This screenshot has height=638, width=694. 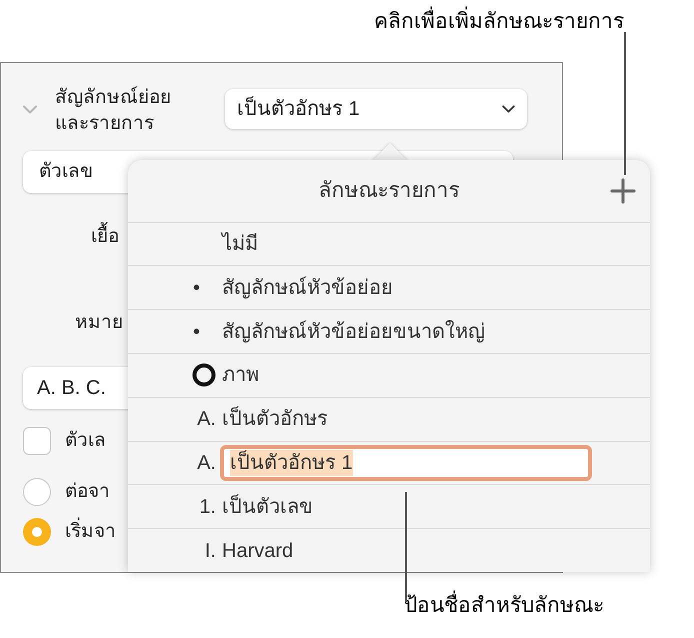 I want to click on selected-text: เป็นตัวอักษร 1, so click(x=291, y=463).